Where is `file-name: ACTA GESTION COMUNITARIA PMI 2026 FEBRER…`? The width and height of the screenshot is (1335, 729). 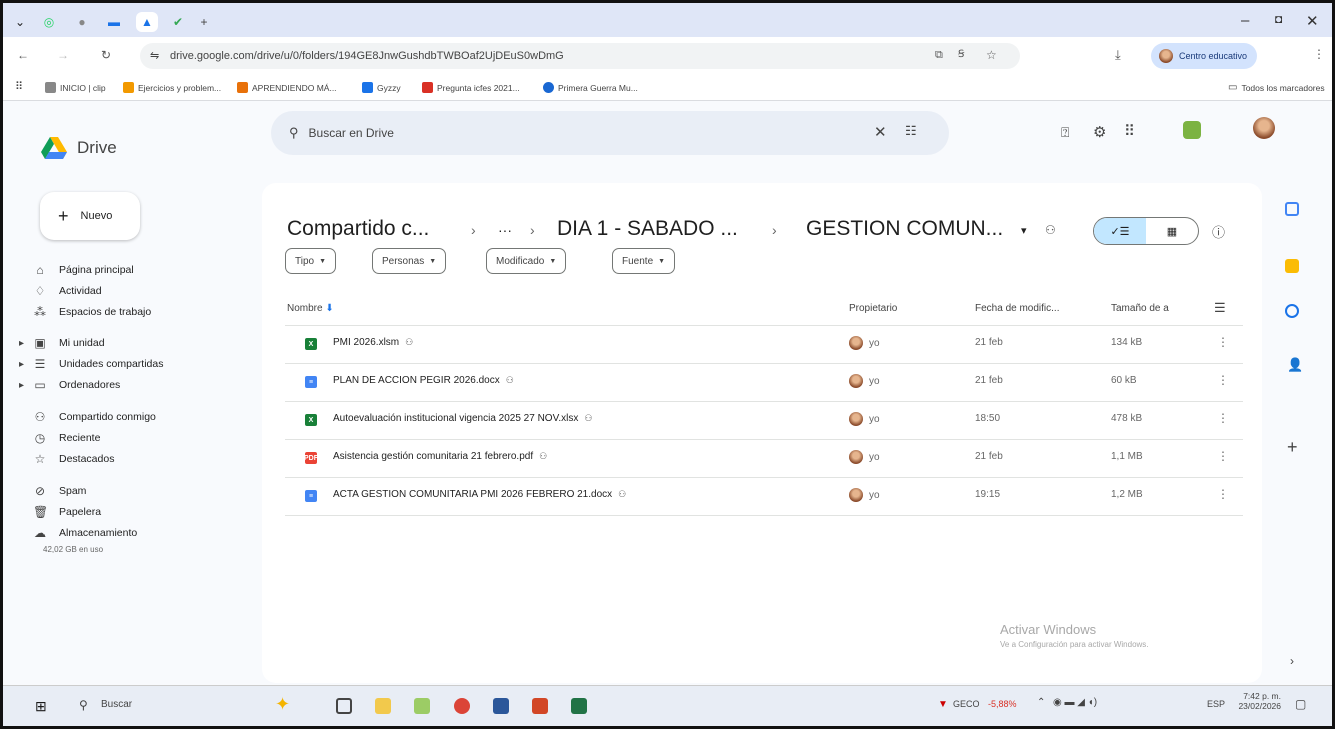 file-name: ACTA GESTION COMUNITARIA PMI 2026 FEBRER… is located at coordinates (479, 494).